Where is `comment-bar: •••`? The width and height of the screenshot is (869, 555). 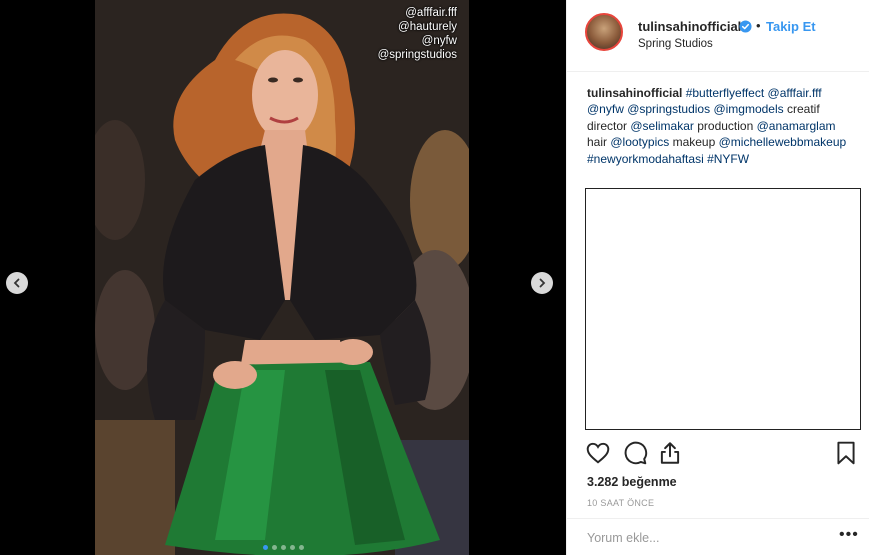
comment-bar: ••• is located at coordinates (718, 536).